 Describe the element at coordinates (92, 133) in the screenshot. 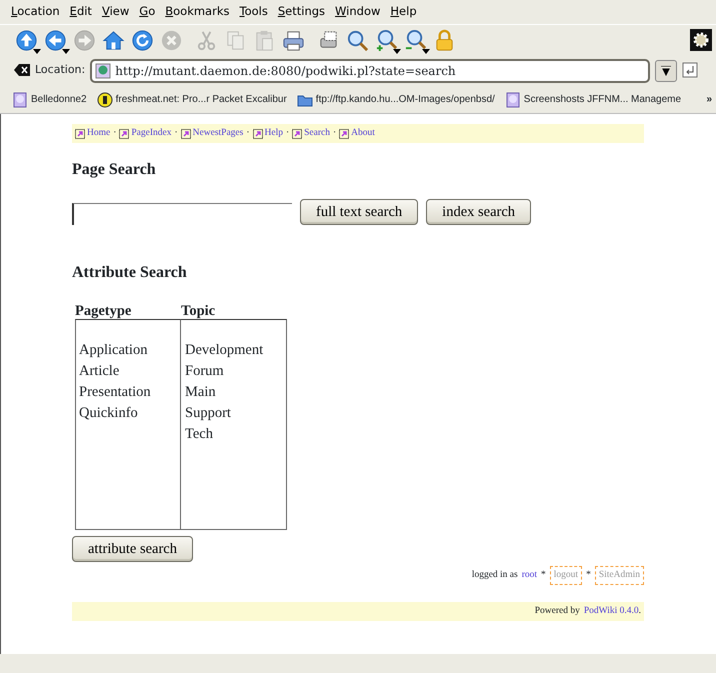

I see `nav-link: Home` at that location.